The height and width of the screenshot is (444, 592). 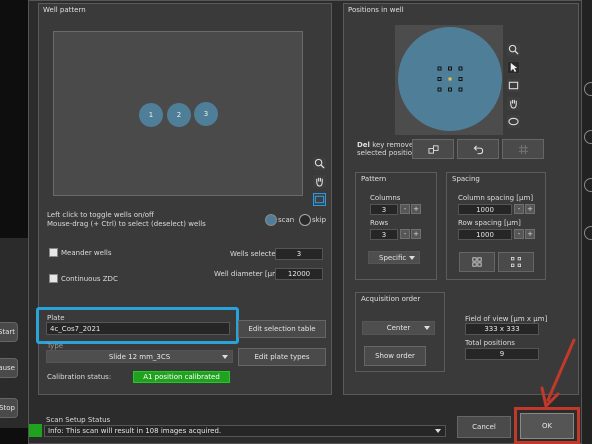 I want to click on distribute-positions-button, so click(x=433, y=149).